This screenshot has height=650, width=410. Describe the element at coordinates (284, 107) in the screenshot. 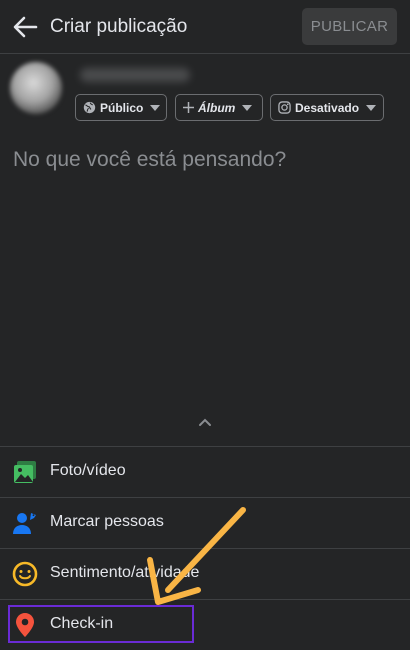

I see `instagram-icon` at that location.